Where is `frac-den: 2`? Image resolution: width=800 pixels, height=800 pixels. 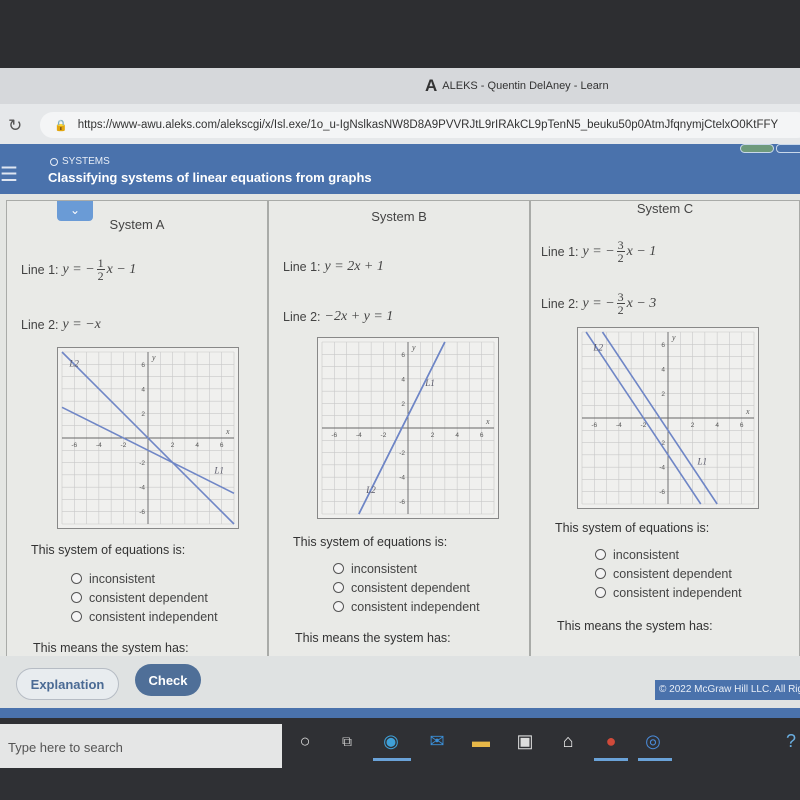
frac-den: 2 is located at coordinates (620, 310).